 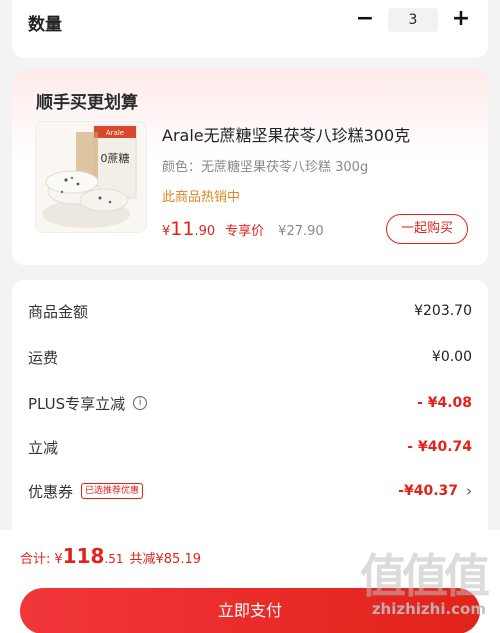 I want to click on coupon-value-group: -¥40.37 ›, so click(x=435, y=491).